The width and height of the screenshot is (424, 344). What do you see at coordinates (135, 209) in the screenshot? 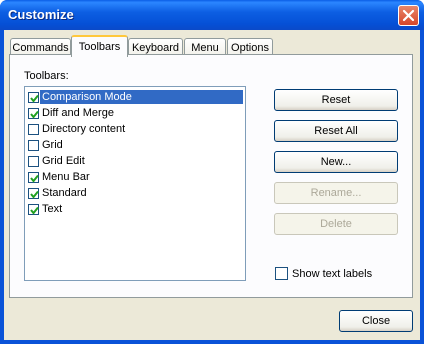
I see `list-item: Text` at bounding box center [135, 209].